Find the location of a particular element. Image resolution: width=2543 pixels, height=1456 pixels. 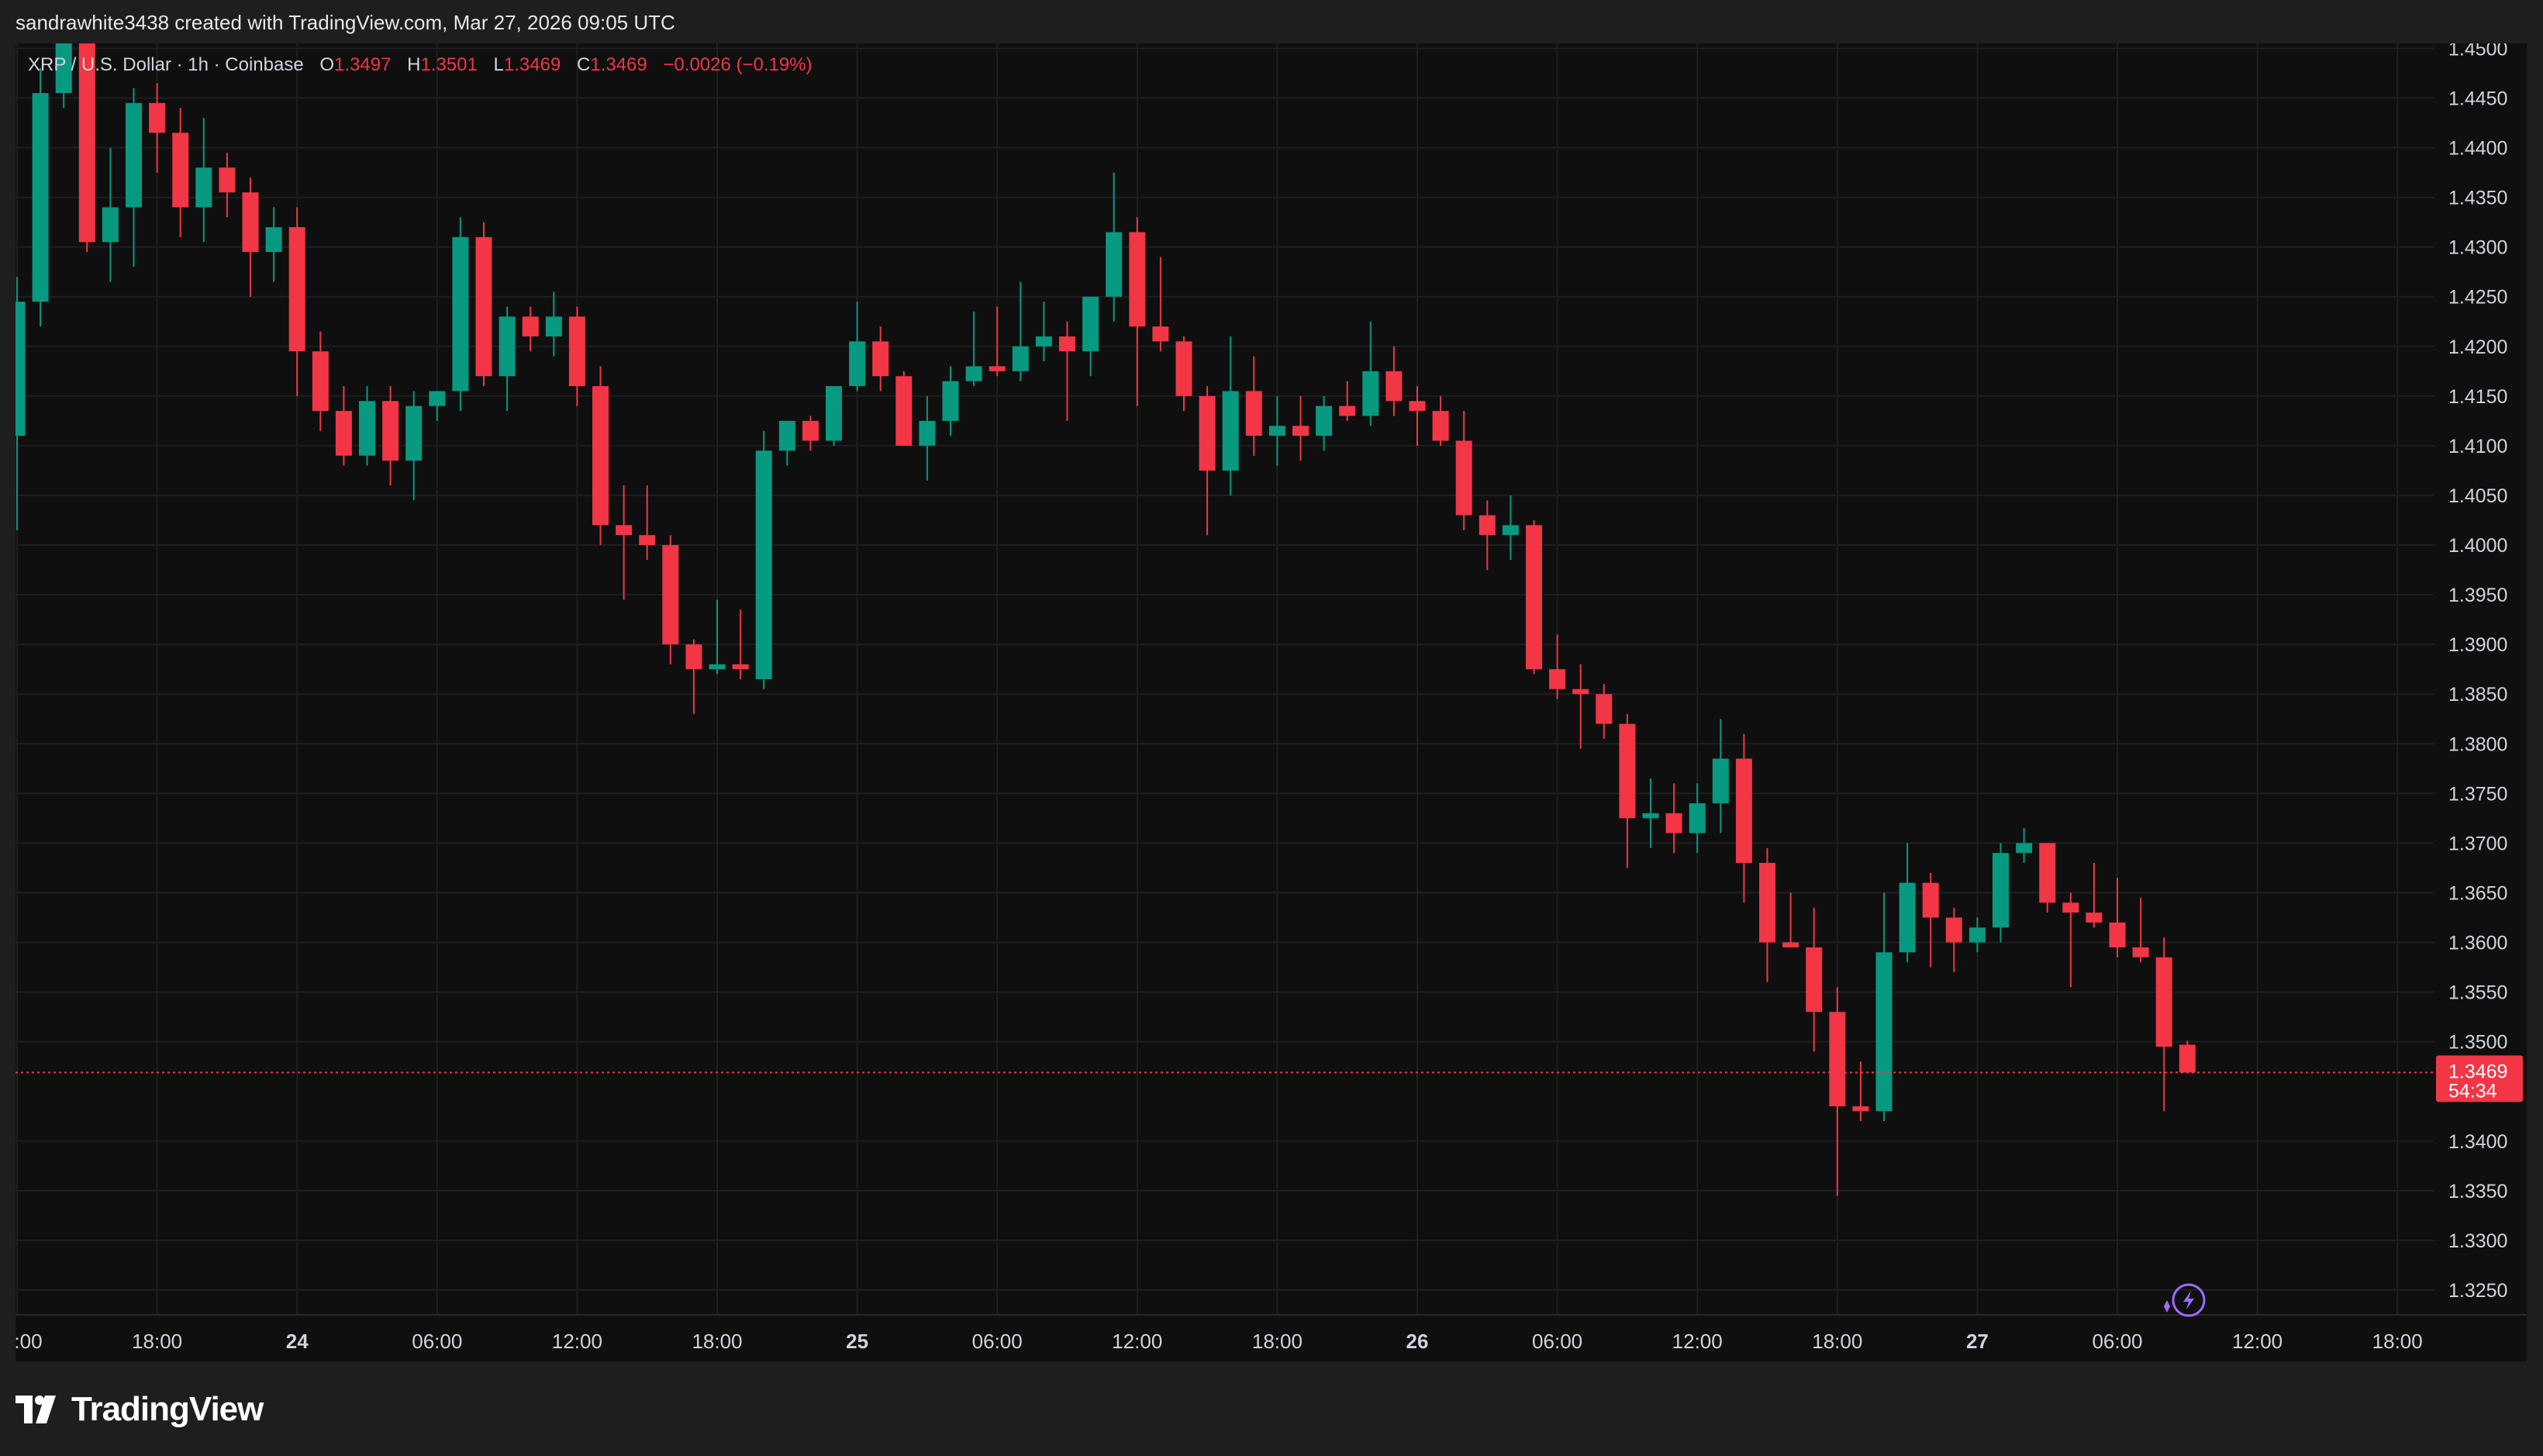

tradingview-logo: TradingView is located at coordinates (140, 1410).